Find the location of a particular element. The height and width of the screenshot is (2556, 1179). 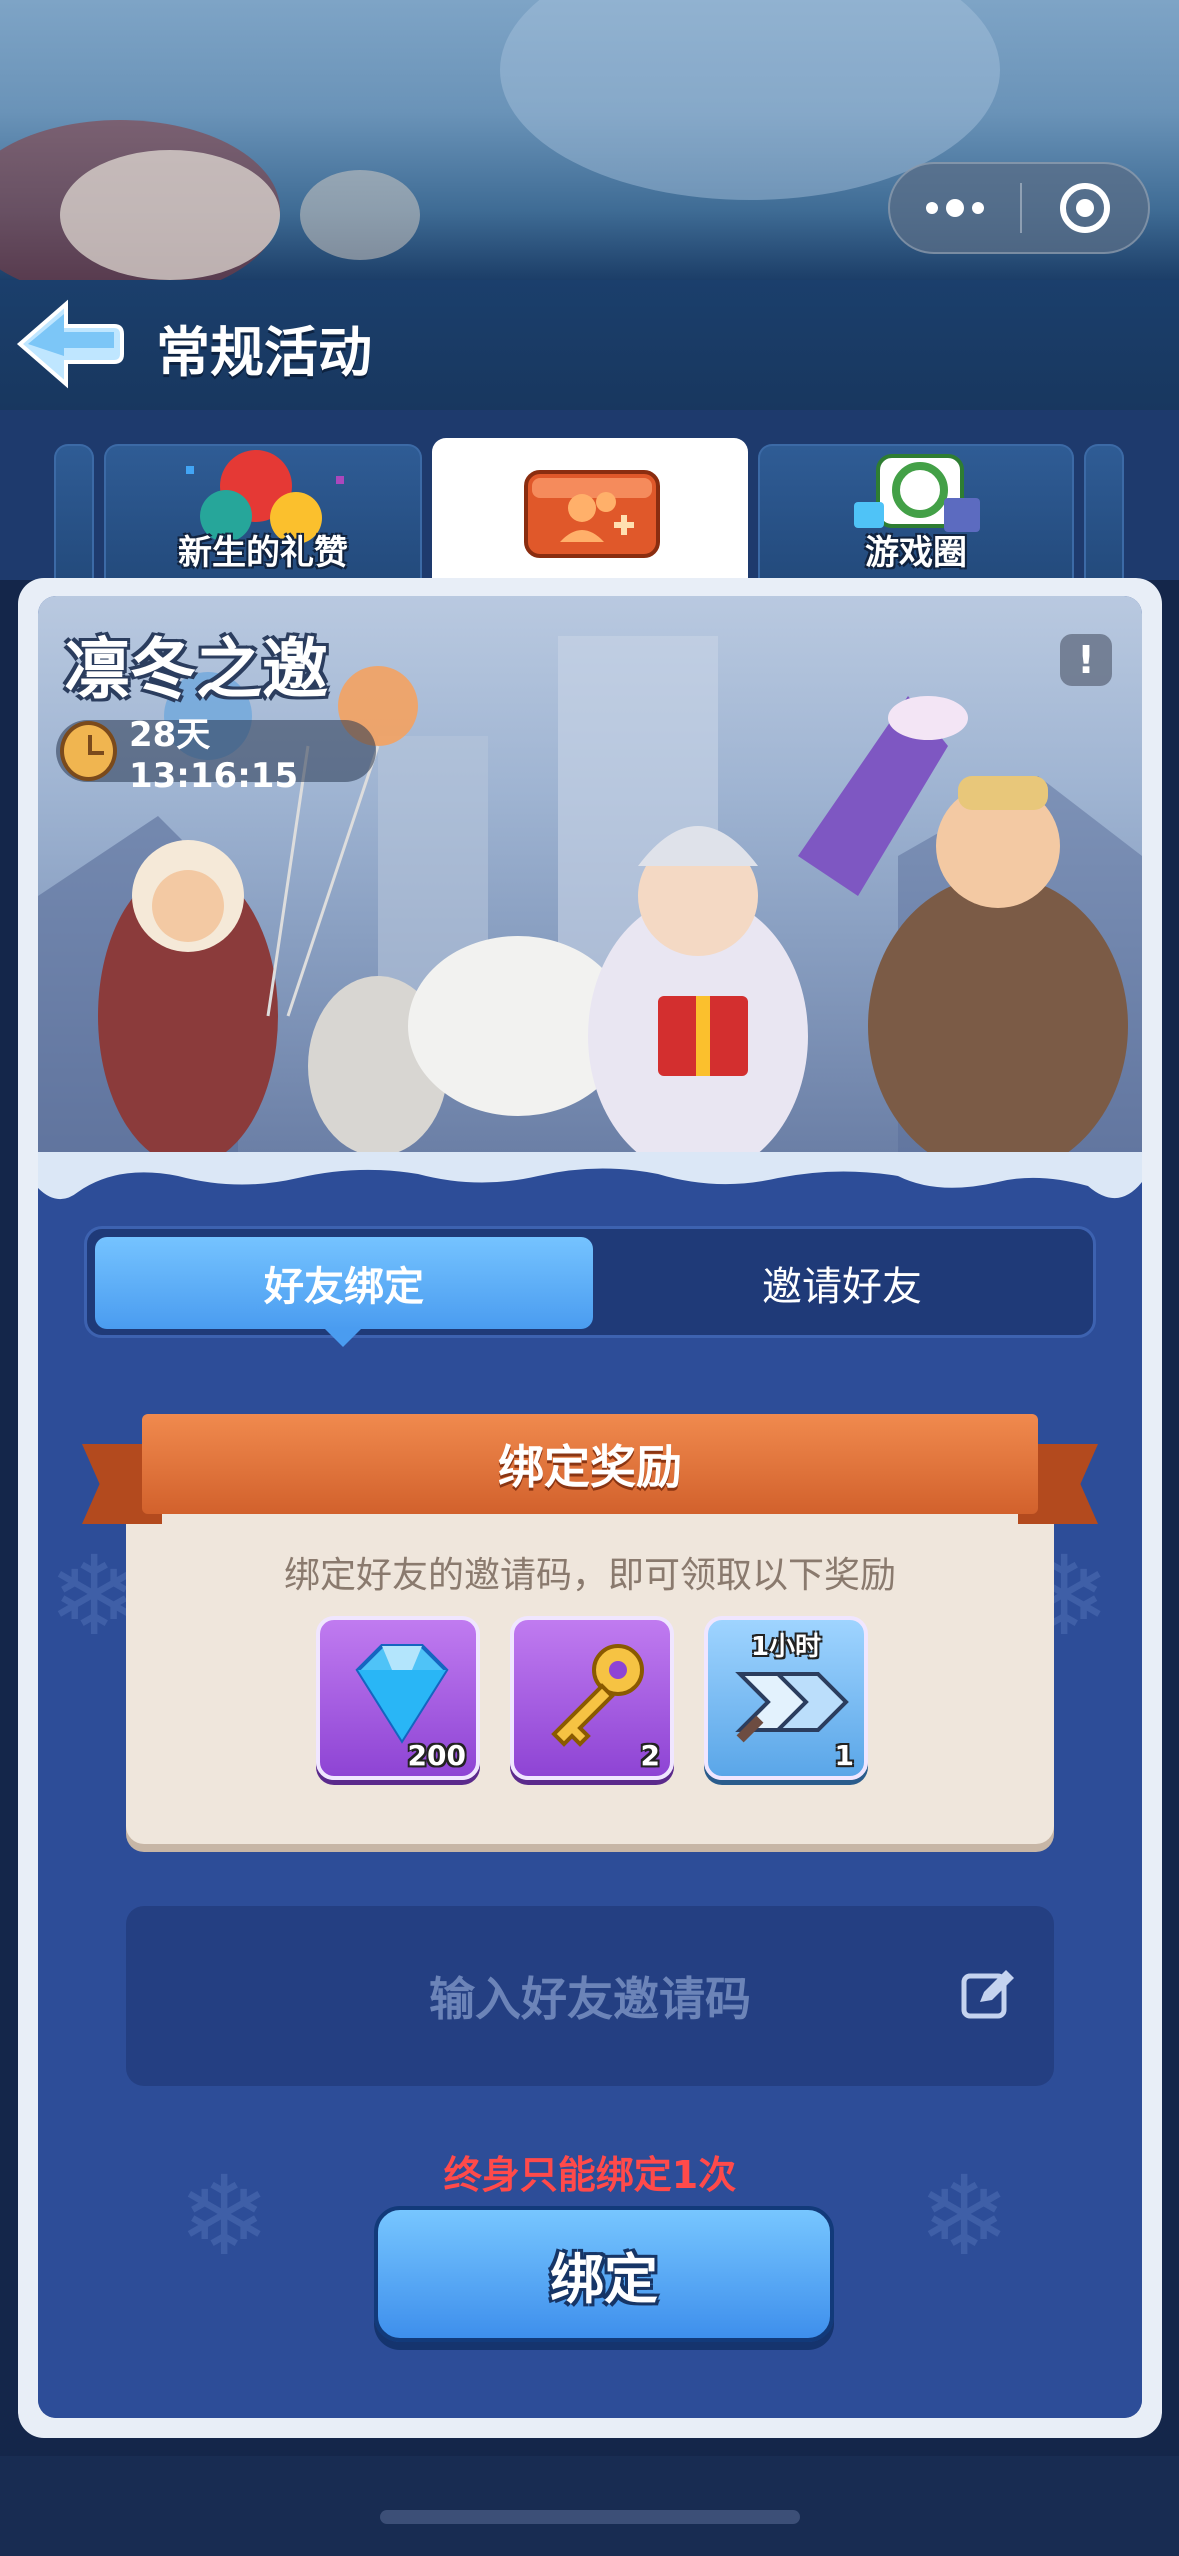

reward-count: 200 is located at coordinates (436, 1755).